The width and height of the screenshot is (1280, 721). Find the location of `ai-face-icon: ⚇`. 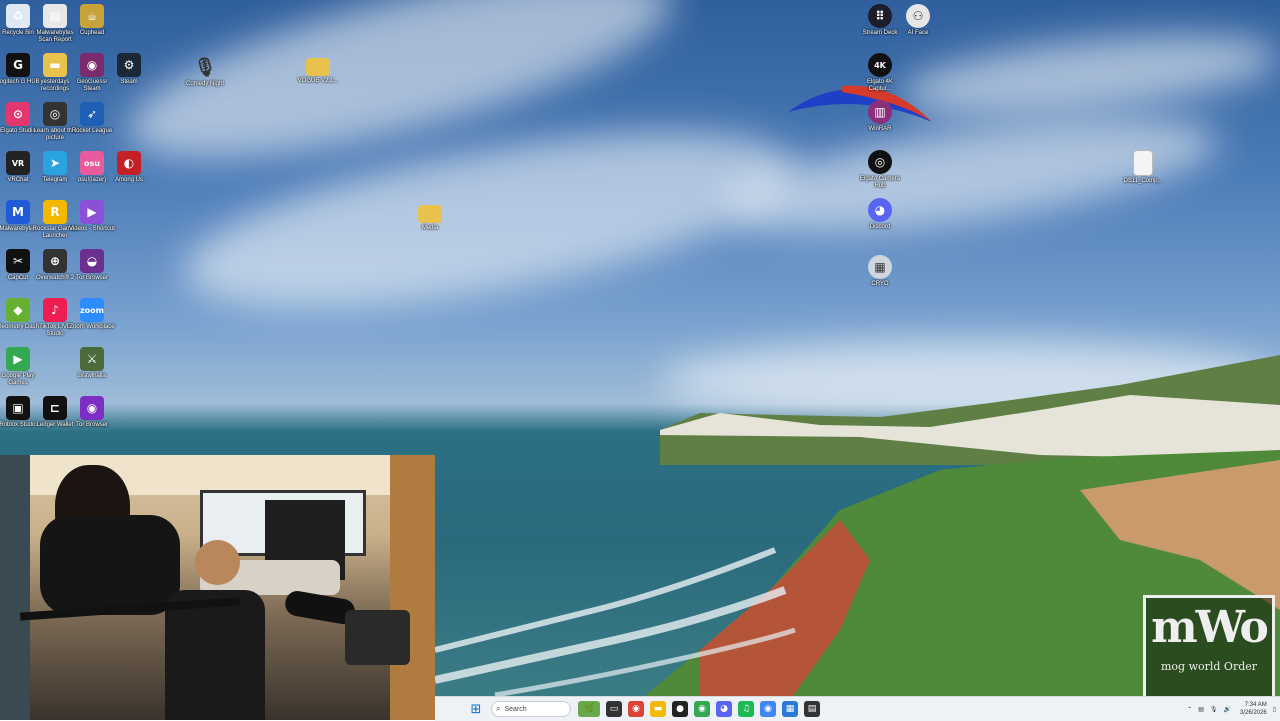

ai-face-icon: ⚇ is located at coordinates (918, 16).